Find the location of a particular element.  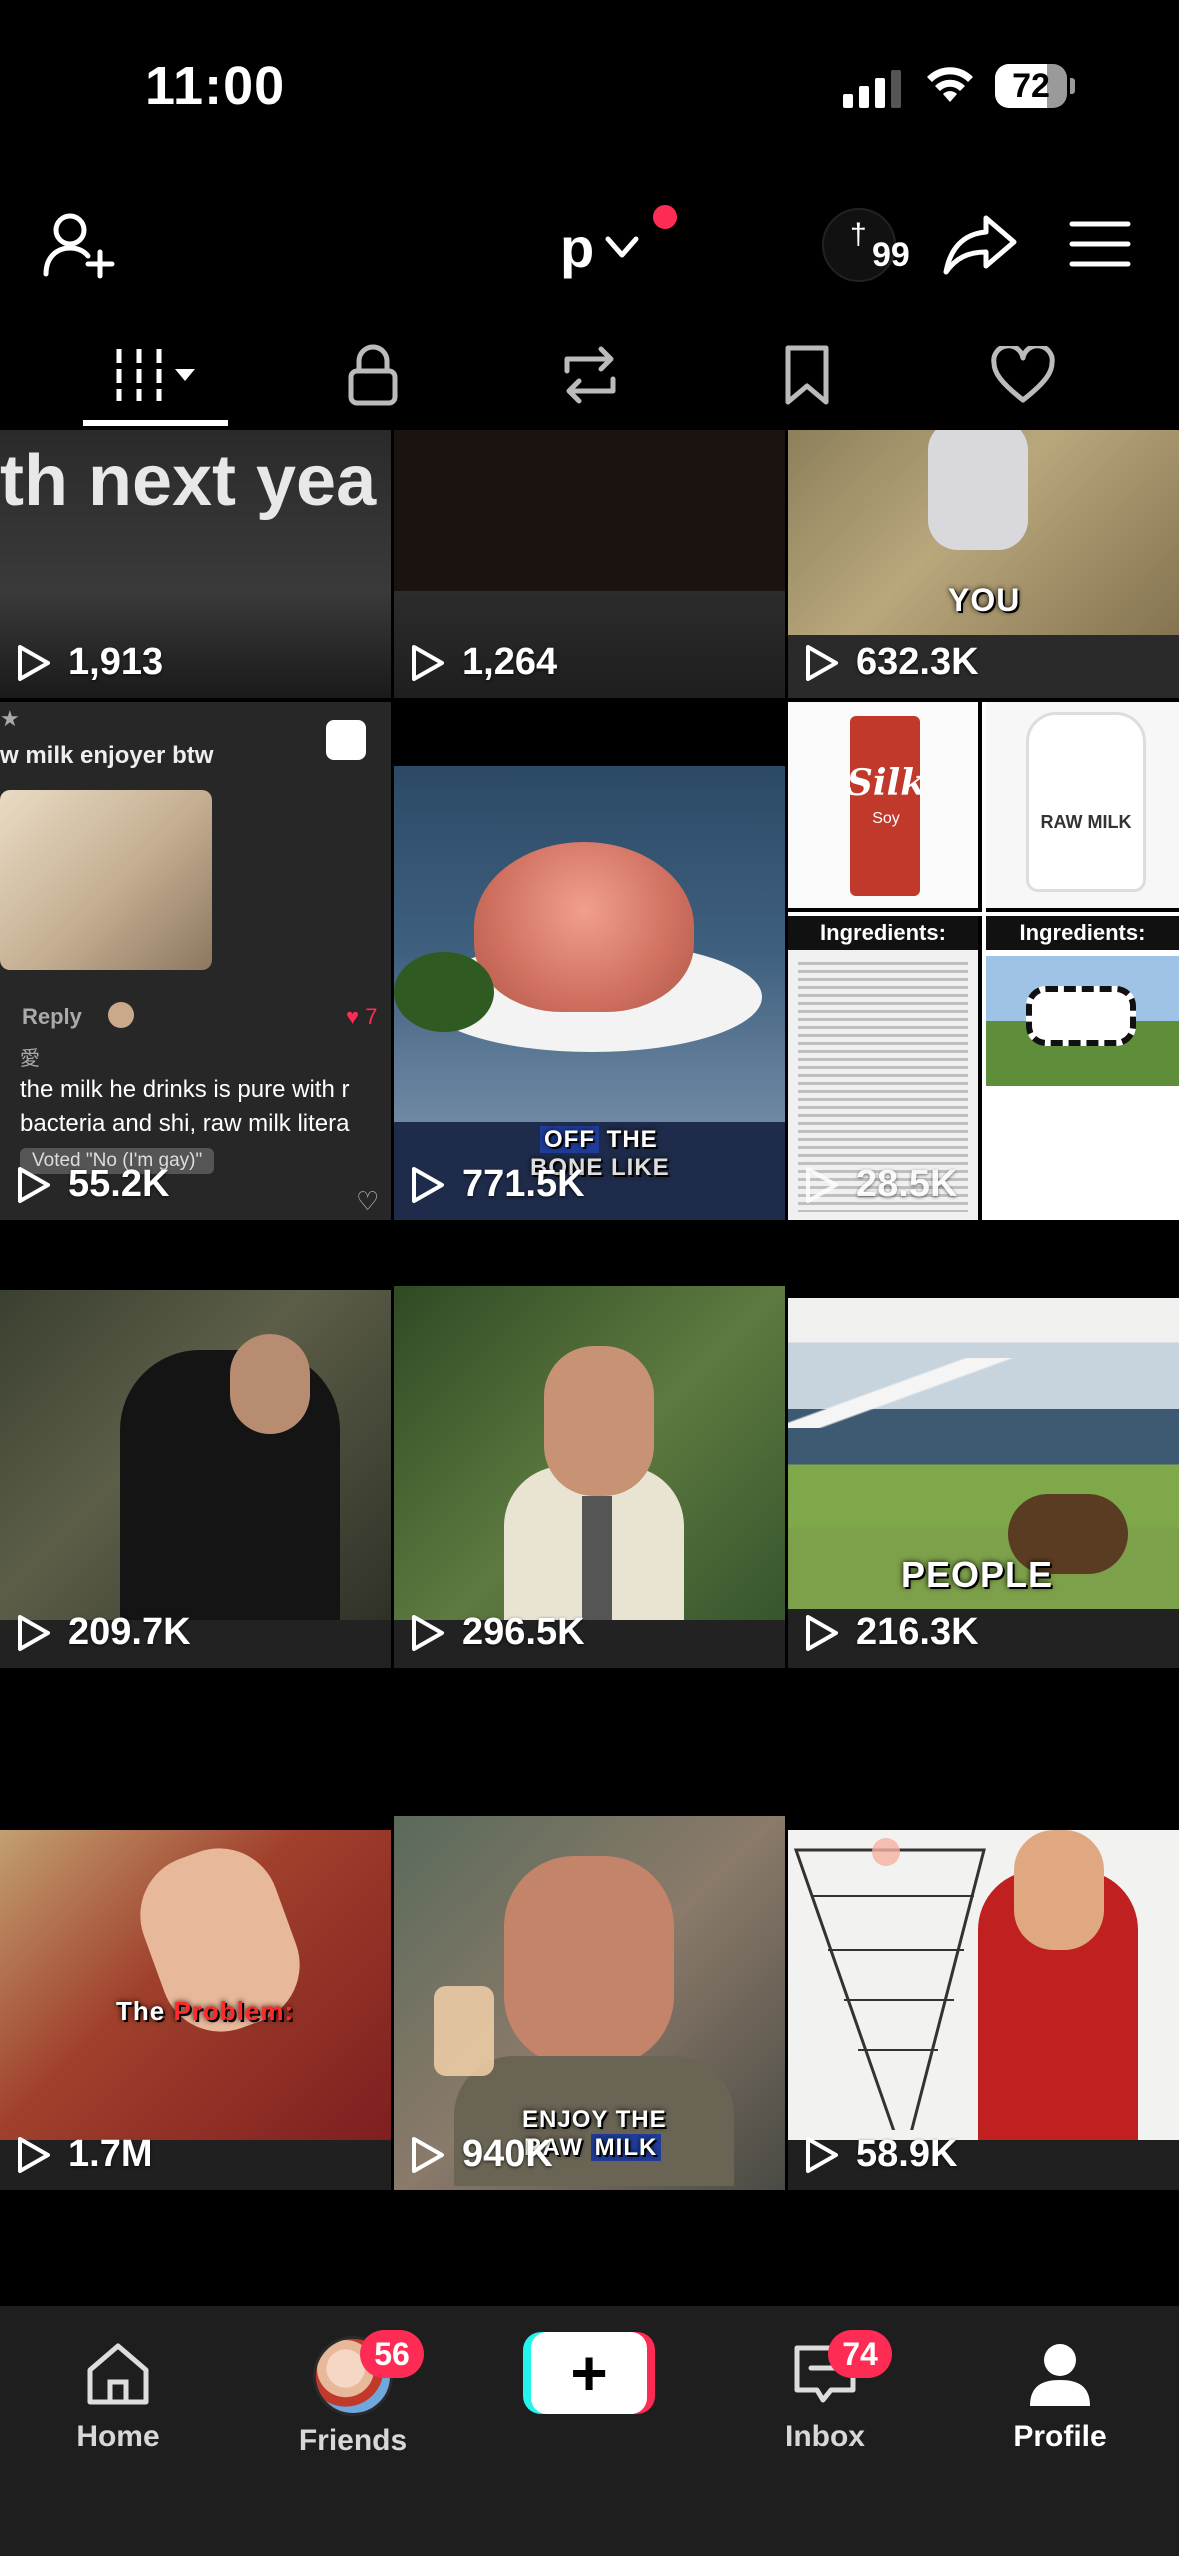

battery-level: 72 is located at coordinates (1031, 86).